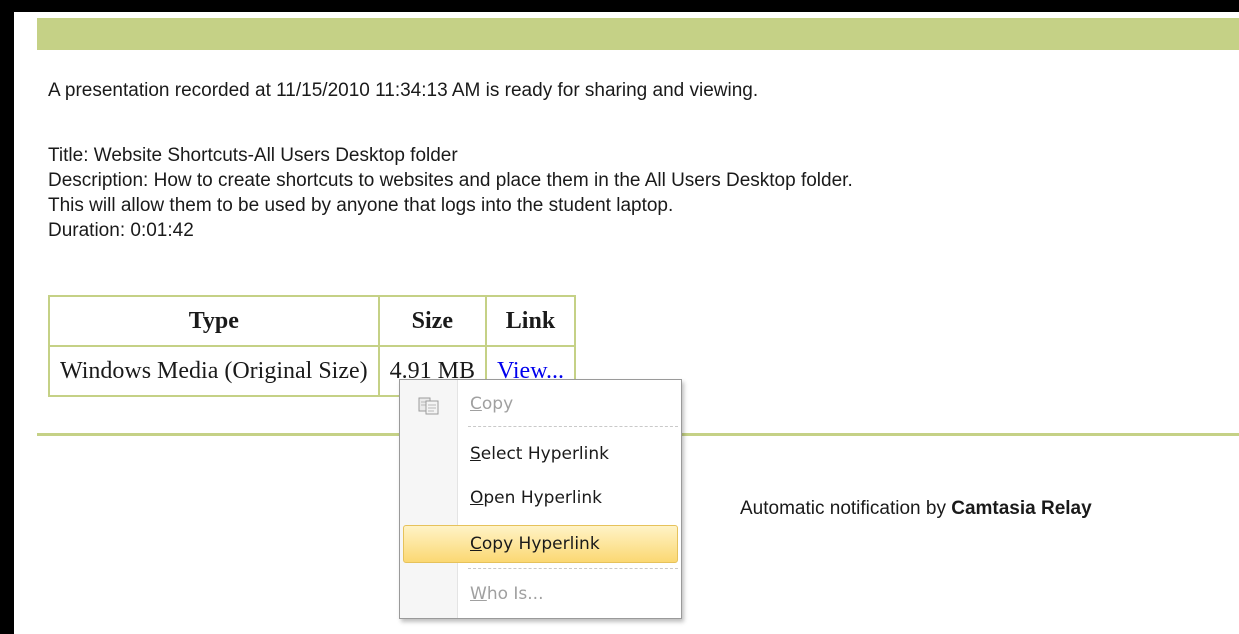 Image resolution: width=1239 pixels, height=634 pixels. I want to click on menu-item-open-hyperlink: Open Hyperlink, so click(540, 498).